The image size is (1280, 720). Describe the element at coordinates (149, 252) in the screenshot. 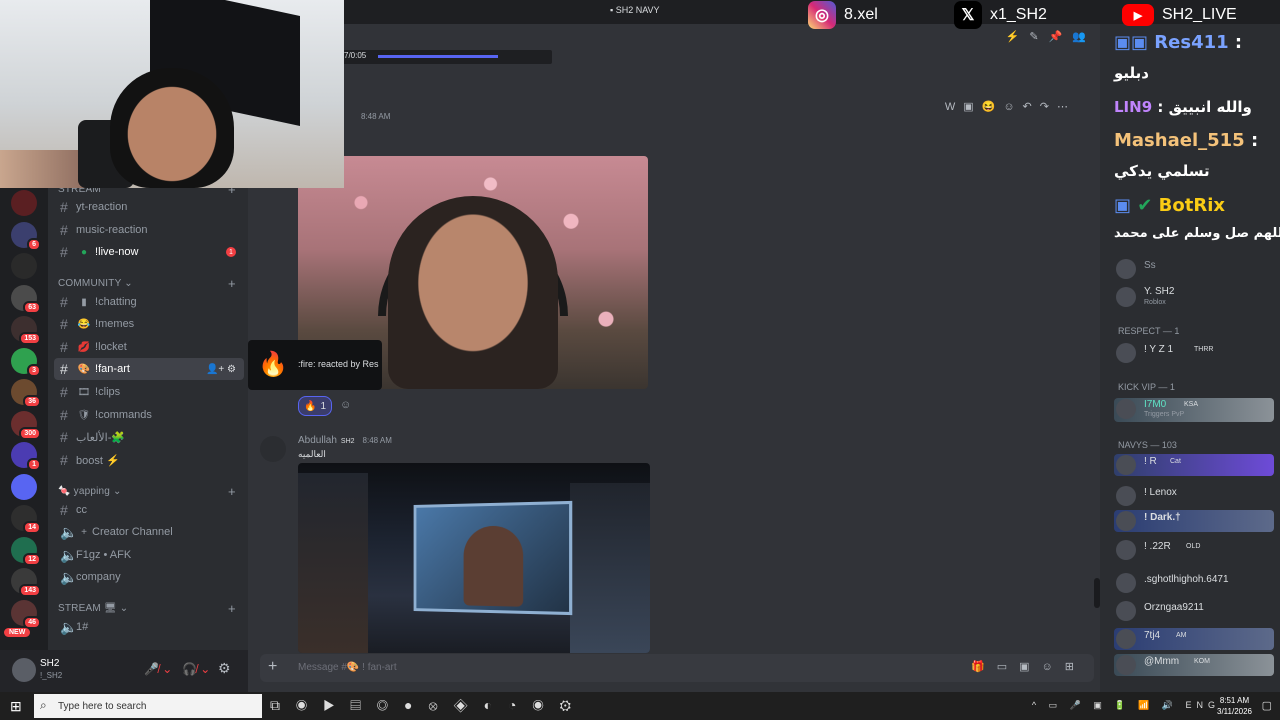

I see `channel-live-now: # ● ! live-now 1` at that location.